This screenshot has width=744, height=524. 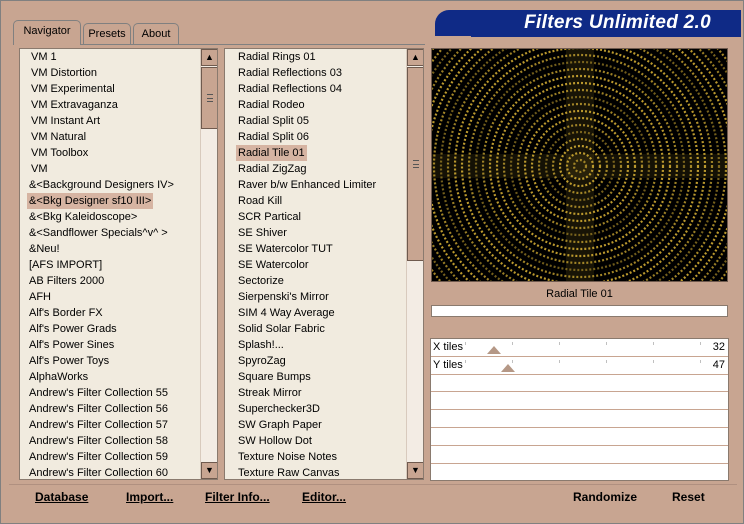 I want to click on filter-item-label: Texture Noise Notes, so click(x=288, y=457).